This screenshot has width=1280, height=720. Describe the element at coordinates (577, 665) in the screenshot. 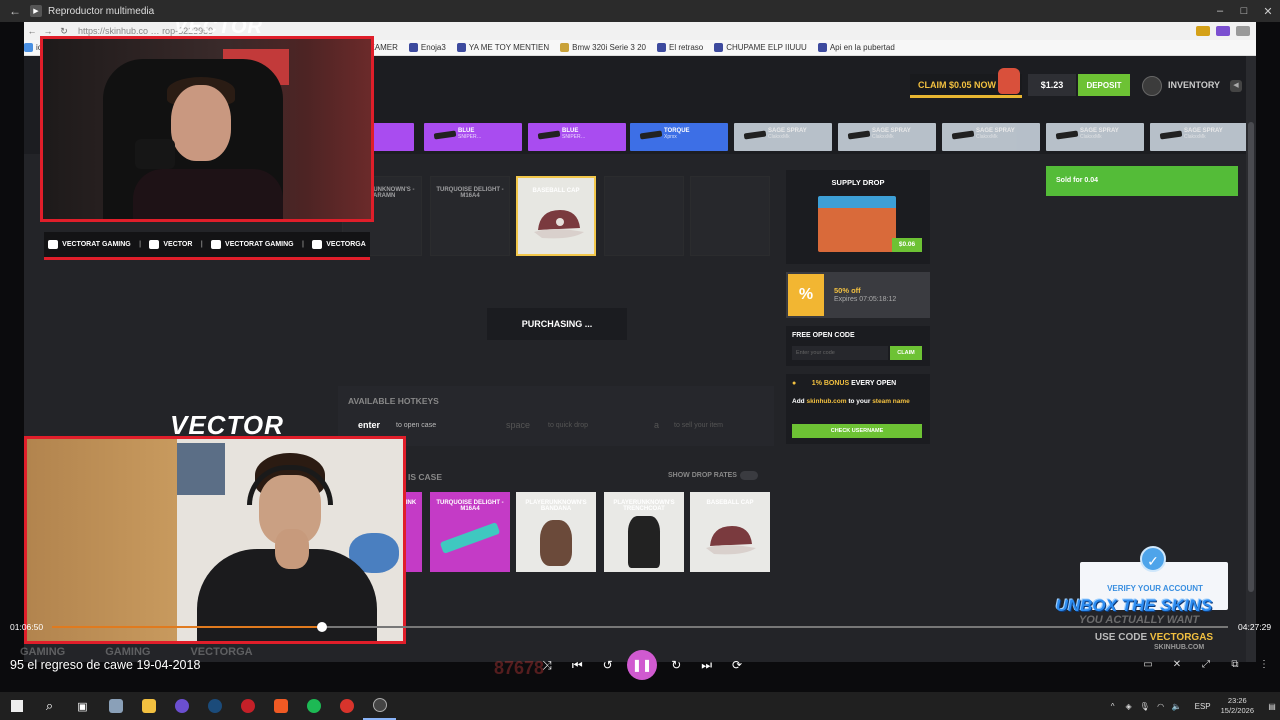

I see `previous-icon: ⏮` at that location.